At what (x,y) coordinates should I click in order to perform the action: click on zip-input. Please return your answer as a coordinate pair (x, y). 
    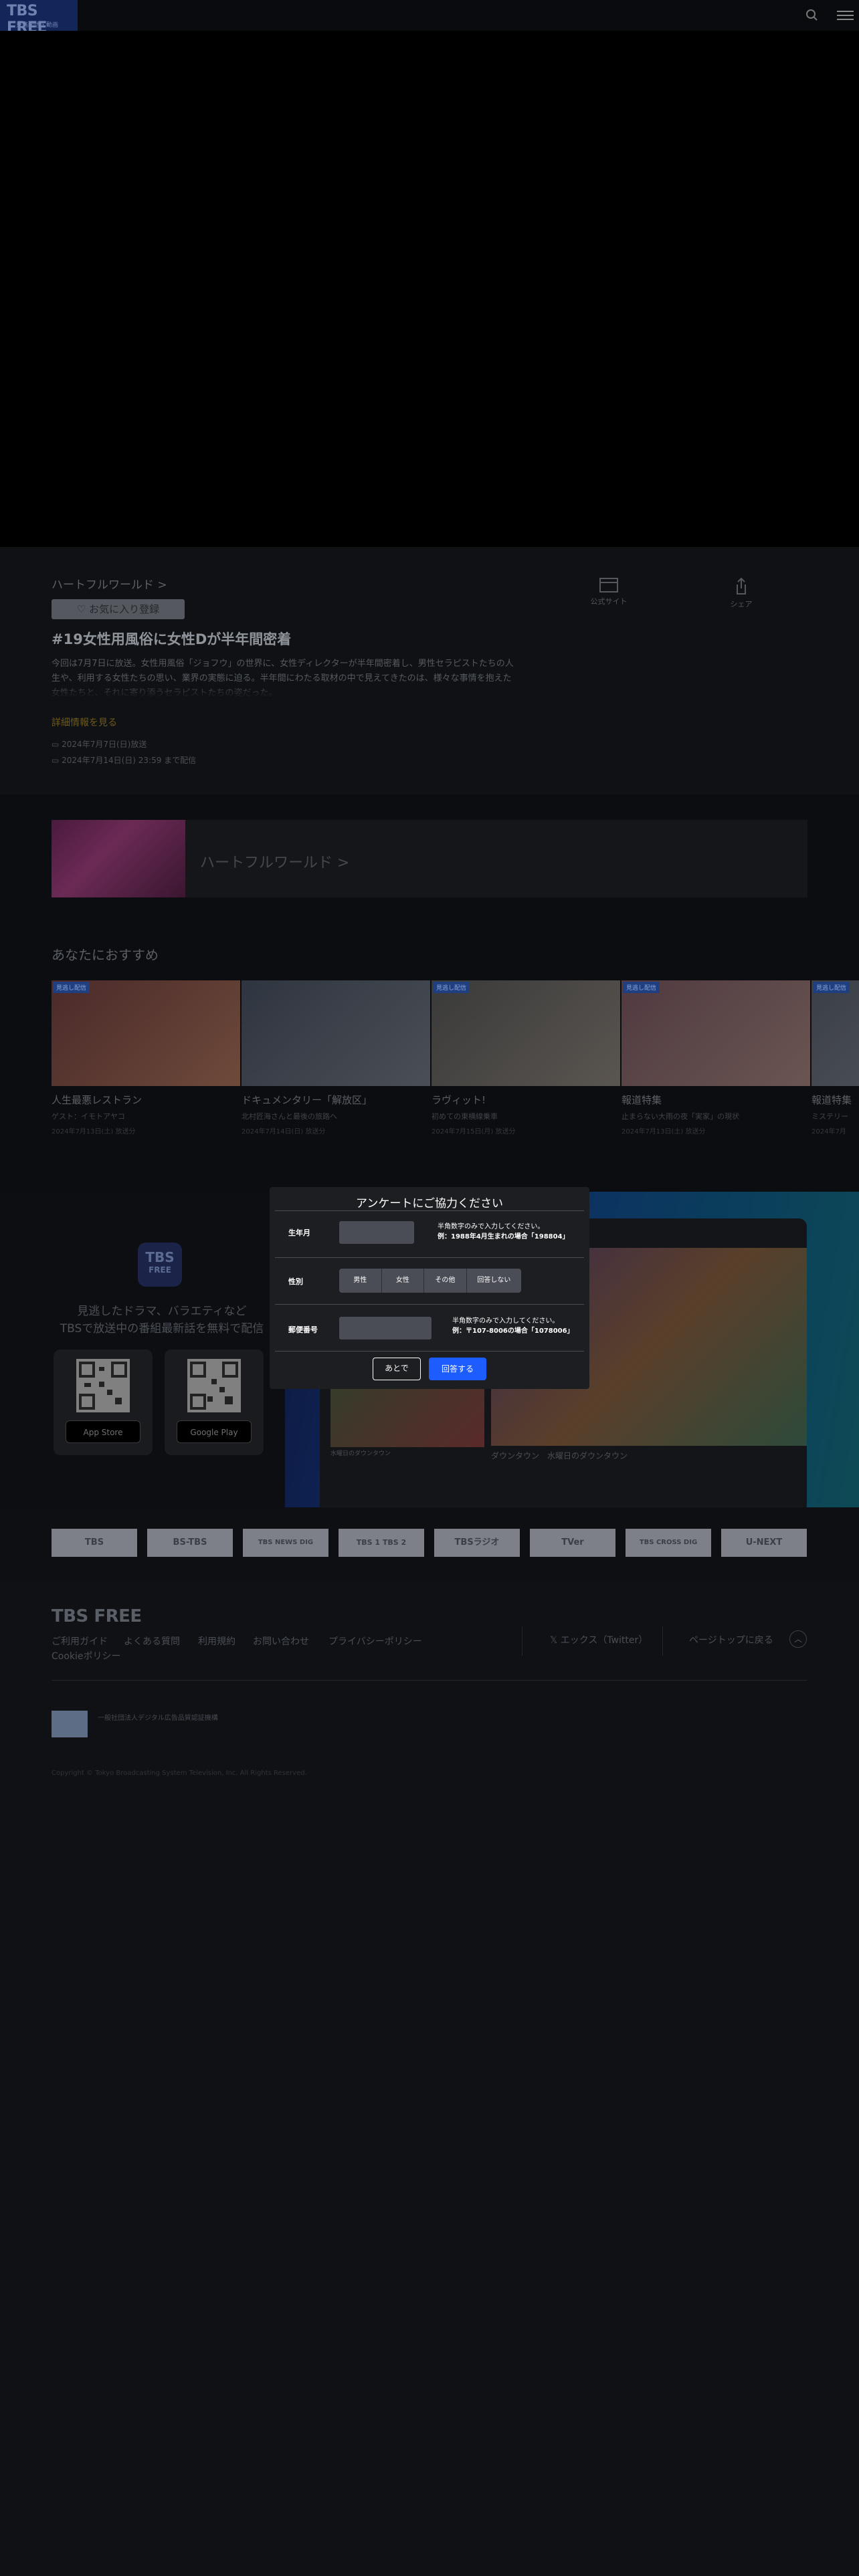
    Looking at the image, I should click on (385, 1328).